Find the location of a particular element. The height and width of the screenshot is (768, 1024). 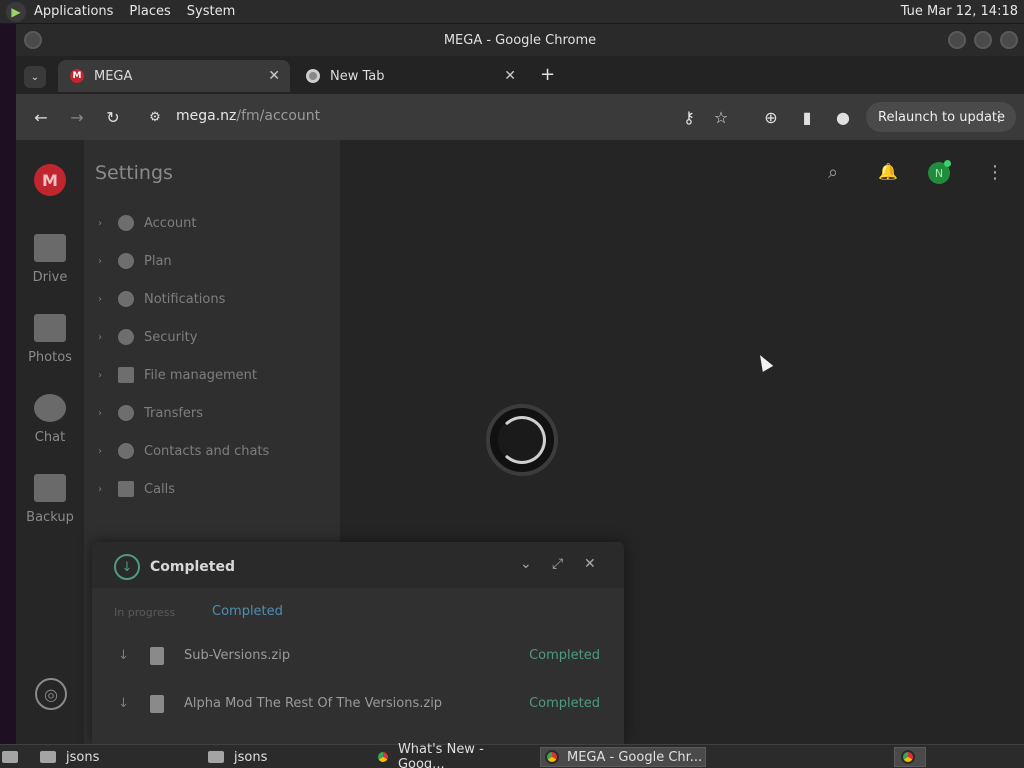

minimize-button is located at coordinates (957, 40).